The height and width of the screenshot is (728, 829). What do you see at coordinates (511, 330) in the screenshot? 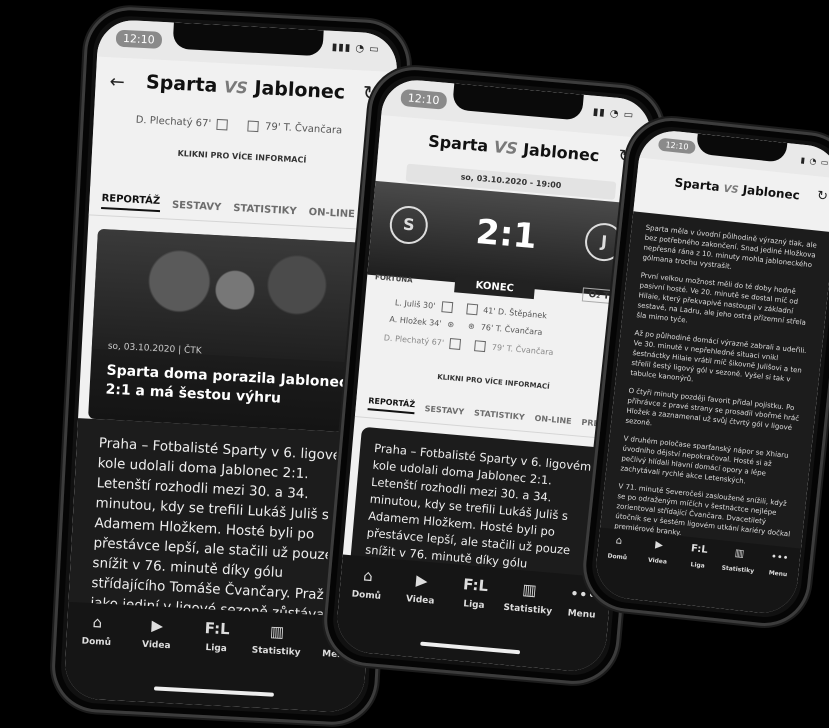
I see `event-away: 76' T. Čvančara` at bounding box center [511, 330].